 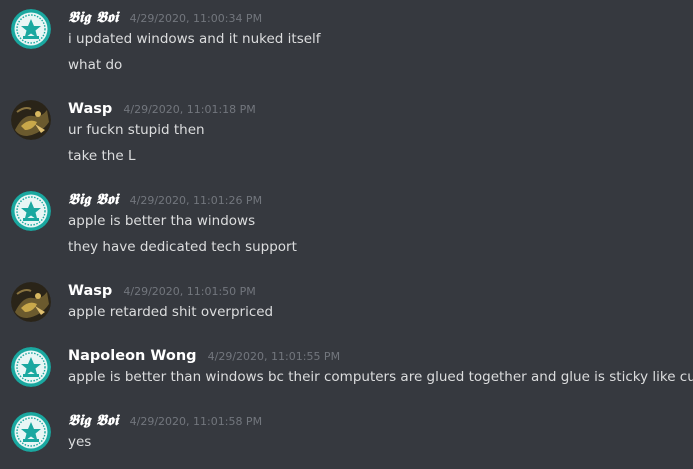 I want to click on message-text: yes, so click(x=80, y=442).